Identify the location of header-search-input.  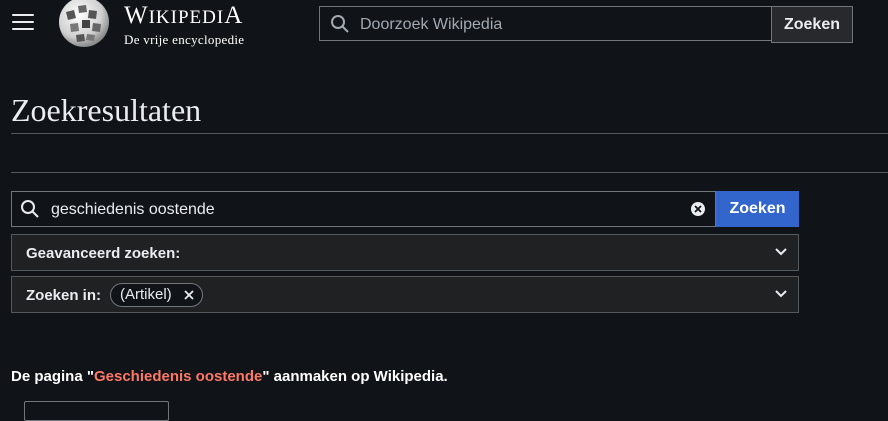
(560, 24).